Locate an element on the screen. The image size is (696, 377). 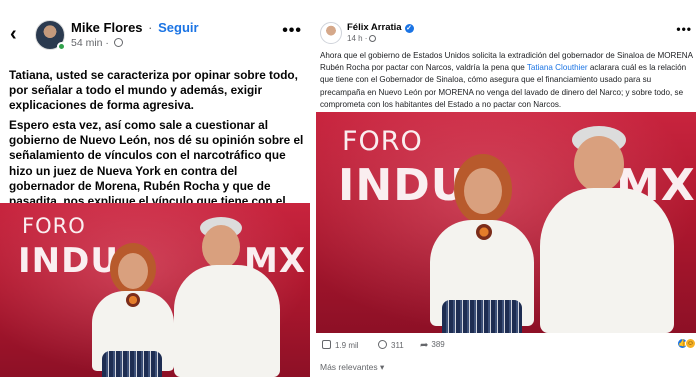
share-count: ➦ 389 is located at coordinates (432, 345).